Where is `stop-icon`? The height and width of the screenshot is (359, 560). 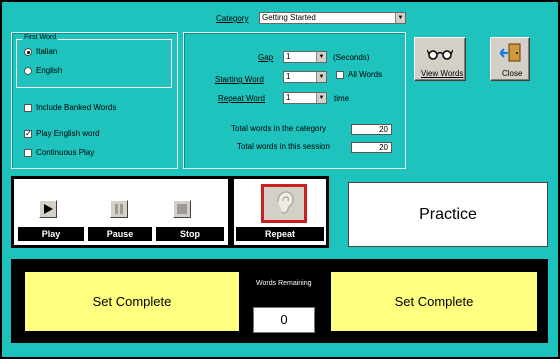
stop-icon is located at coordinates (182, 209).